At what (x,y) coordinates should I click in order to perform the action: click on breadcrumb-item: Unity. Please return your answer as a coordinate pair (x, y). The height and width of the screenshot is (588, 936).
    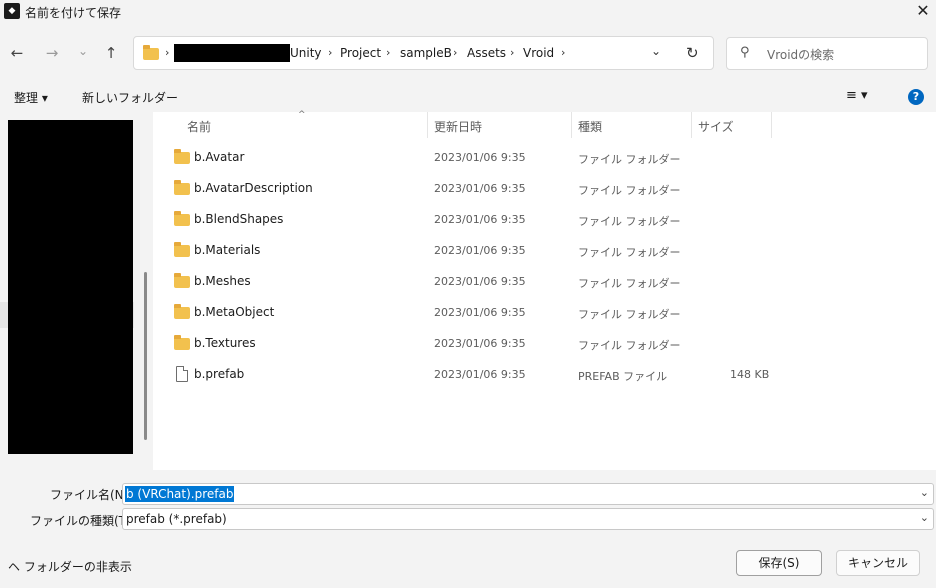
    Looking at the image, I should click on (306, 53).